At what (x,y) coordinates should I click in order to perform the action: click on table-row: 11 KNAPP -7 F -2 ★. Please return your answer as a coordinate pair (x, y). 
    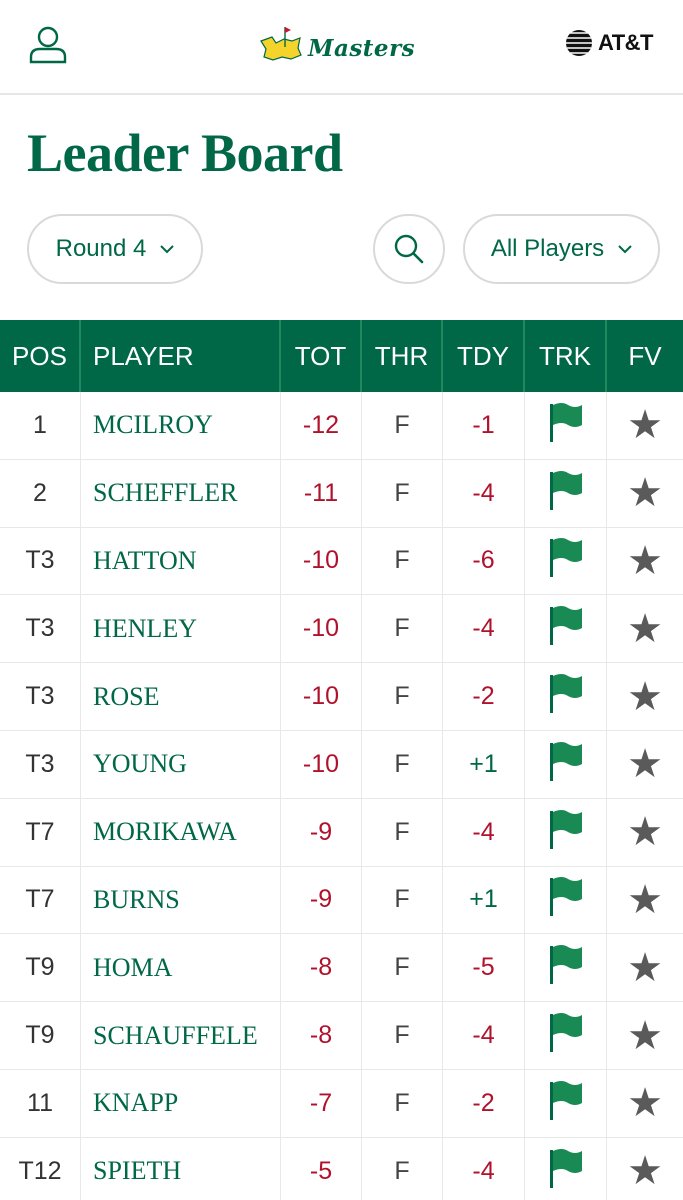
    Looking at the image, I should click on (341, 1103).